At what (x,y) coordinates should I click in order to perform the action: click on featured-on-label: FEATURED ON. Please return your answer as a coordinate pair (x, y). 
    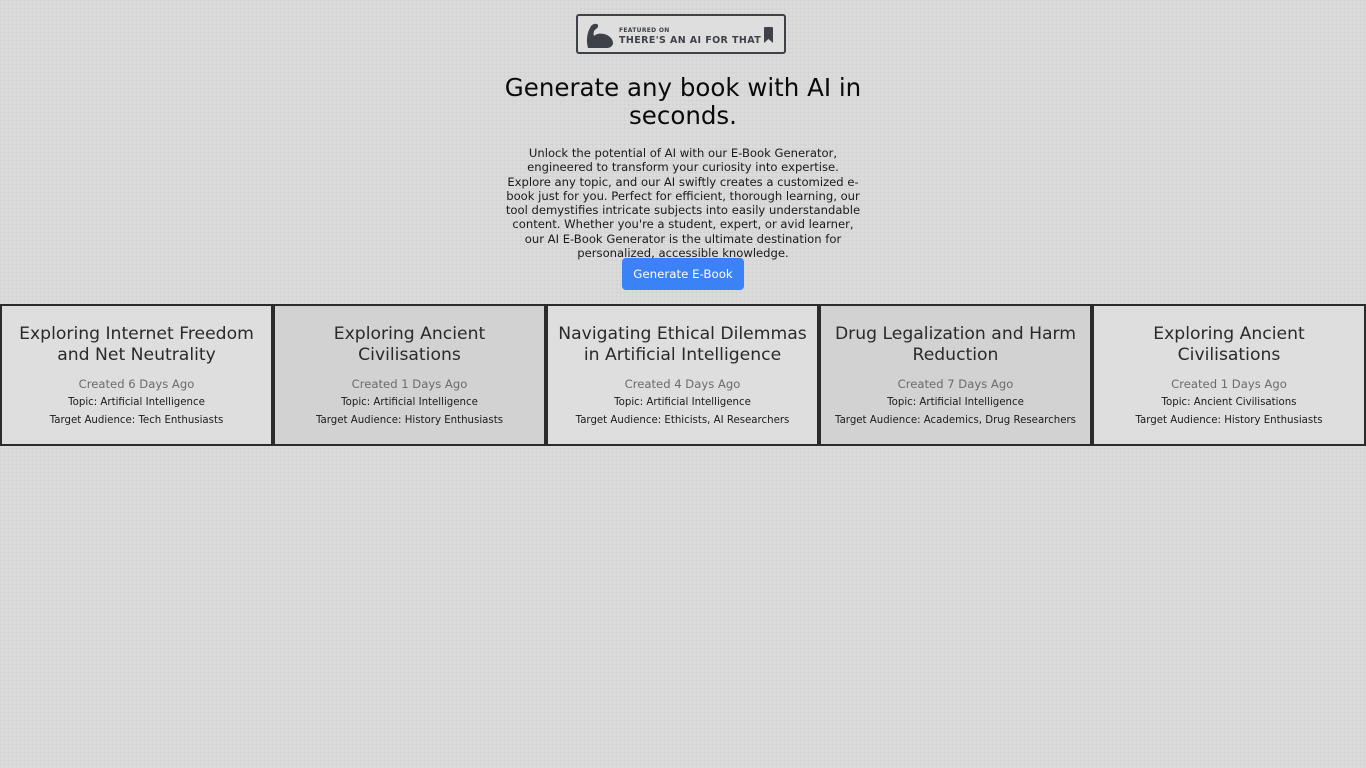
    Looking at the image, I should click on (644, 30).